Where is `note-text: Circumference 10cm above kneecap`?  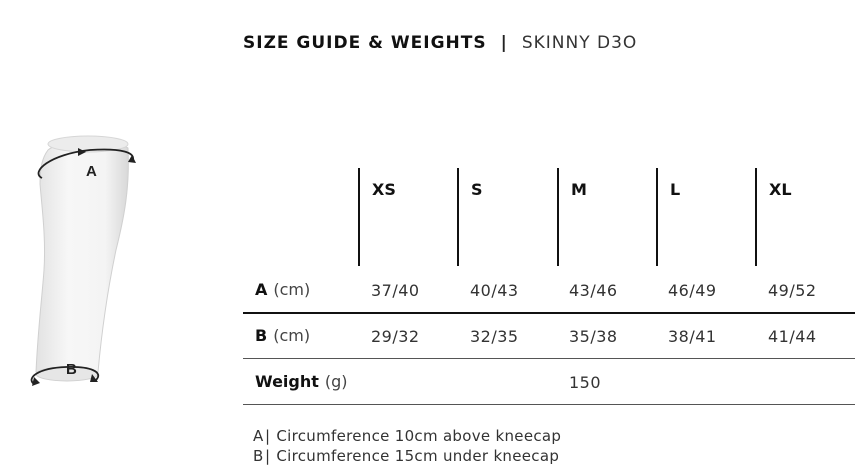 note-text: Circumference 10cm above kneecap is located at coordinates (419, 436).